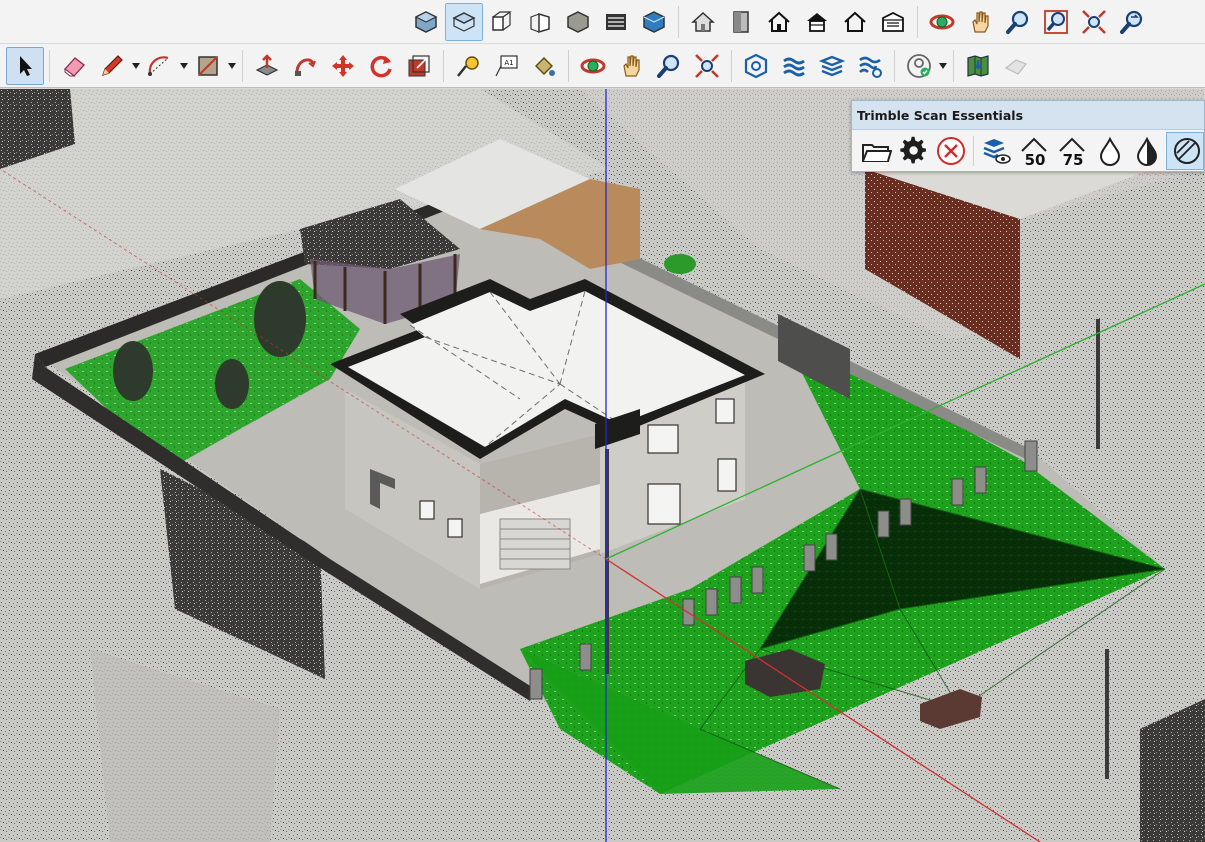  I want to click on style-group, so click(798, 21).